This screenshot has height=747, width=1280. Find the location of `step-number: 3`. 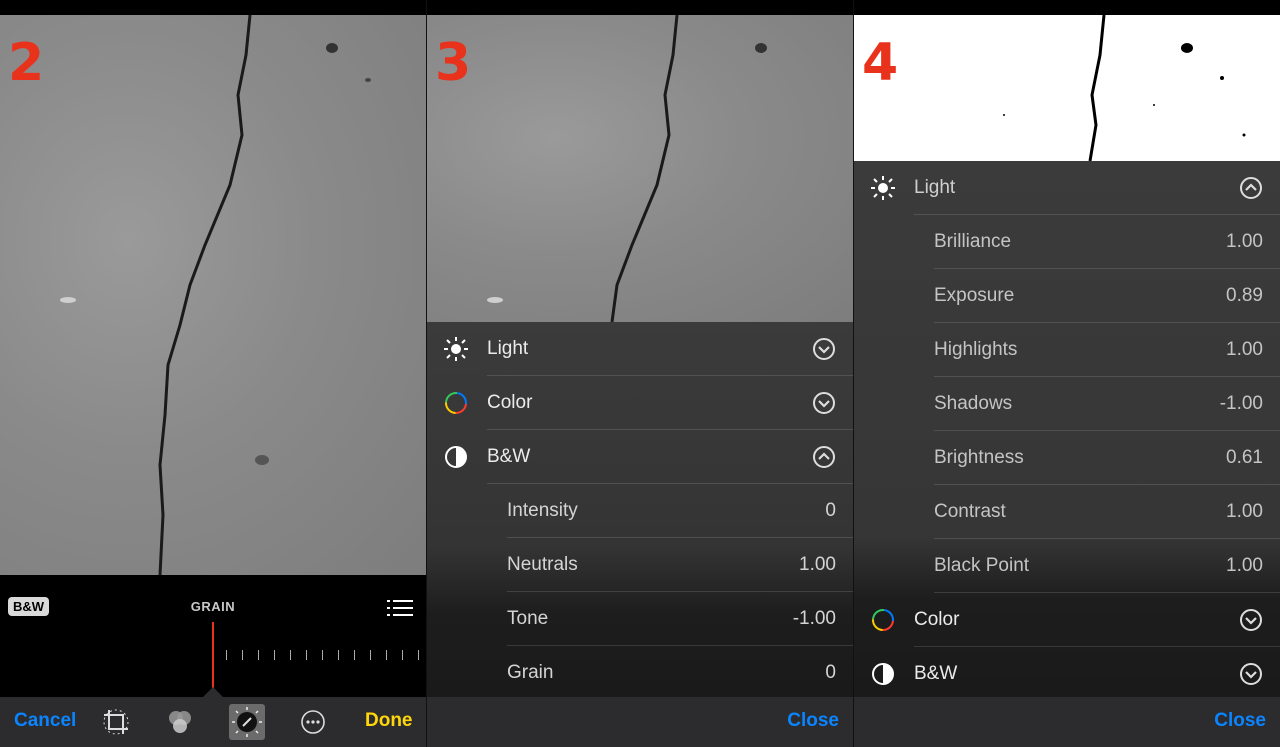

step-number: 3 is located at coordinates (453, 63).